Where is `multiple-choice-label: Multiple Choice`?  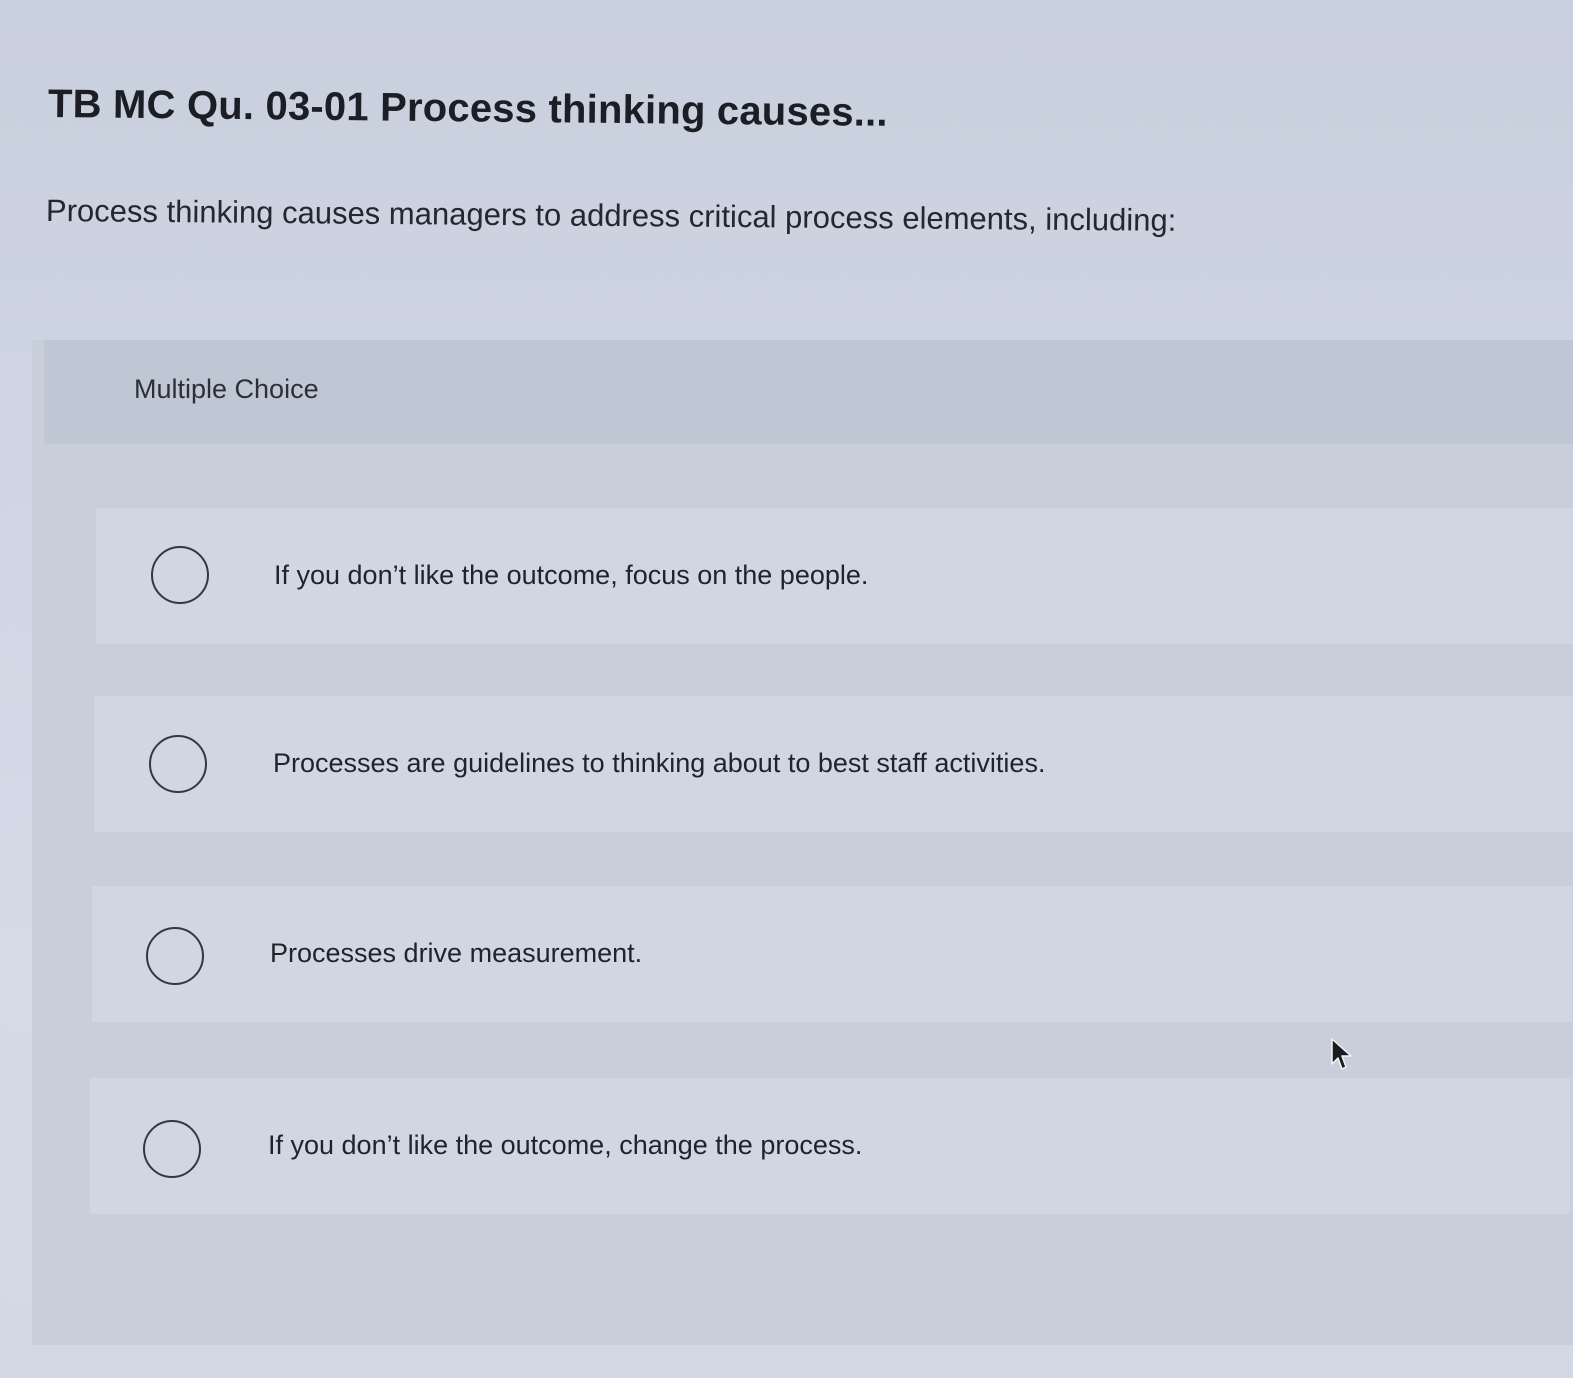
multiple-choice-label: Multiple Choice is located at coordinates (226, 389).